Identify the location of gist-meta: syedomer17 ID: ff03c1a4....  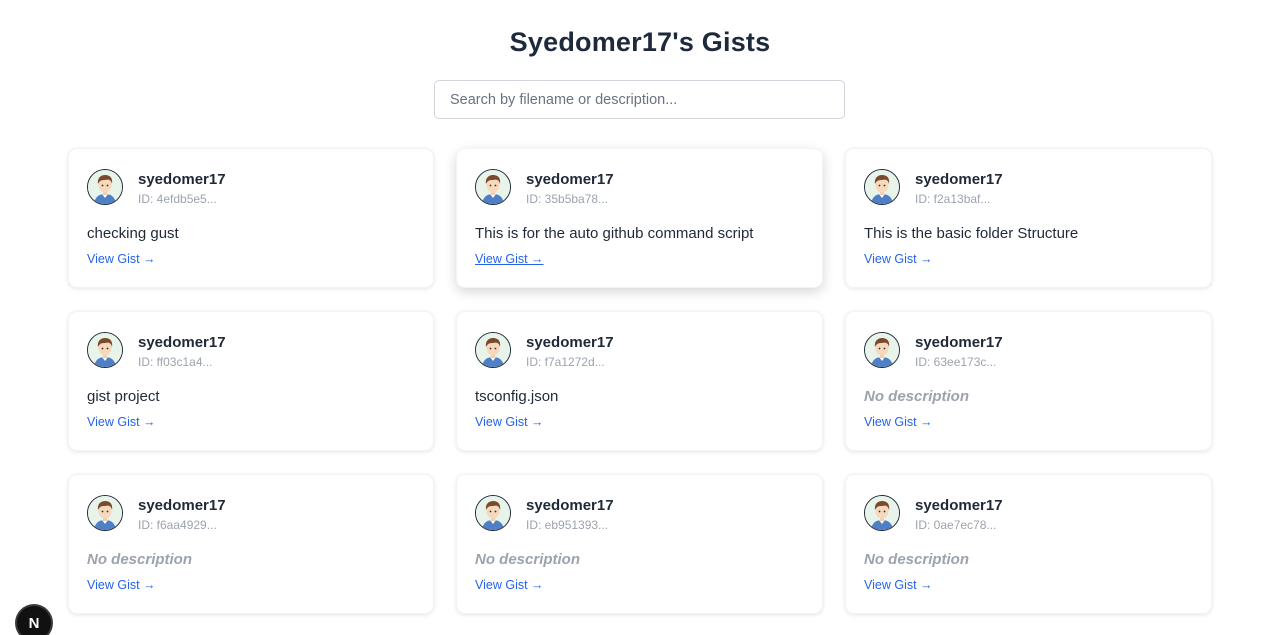
(182, 350).